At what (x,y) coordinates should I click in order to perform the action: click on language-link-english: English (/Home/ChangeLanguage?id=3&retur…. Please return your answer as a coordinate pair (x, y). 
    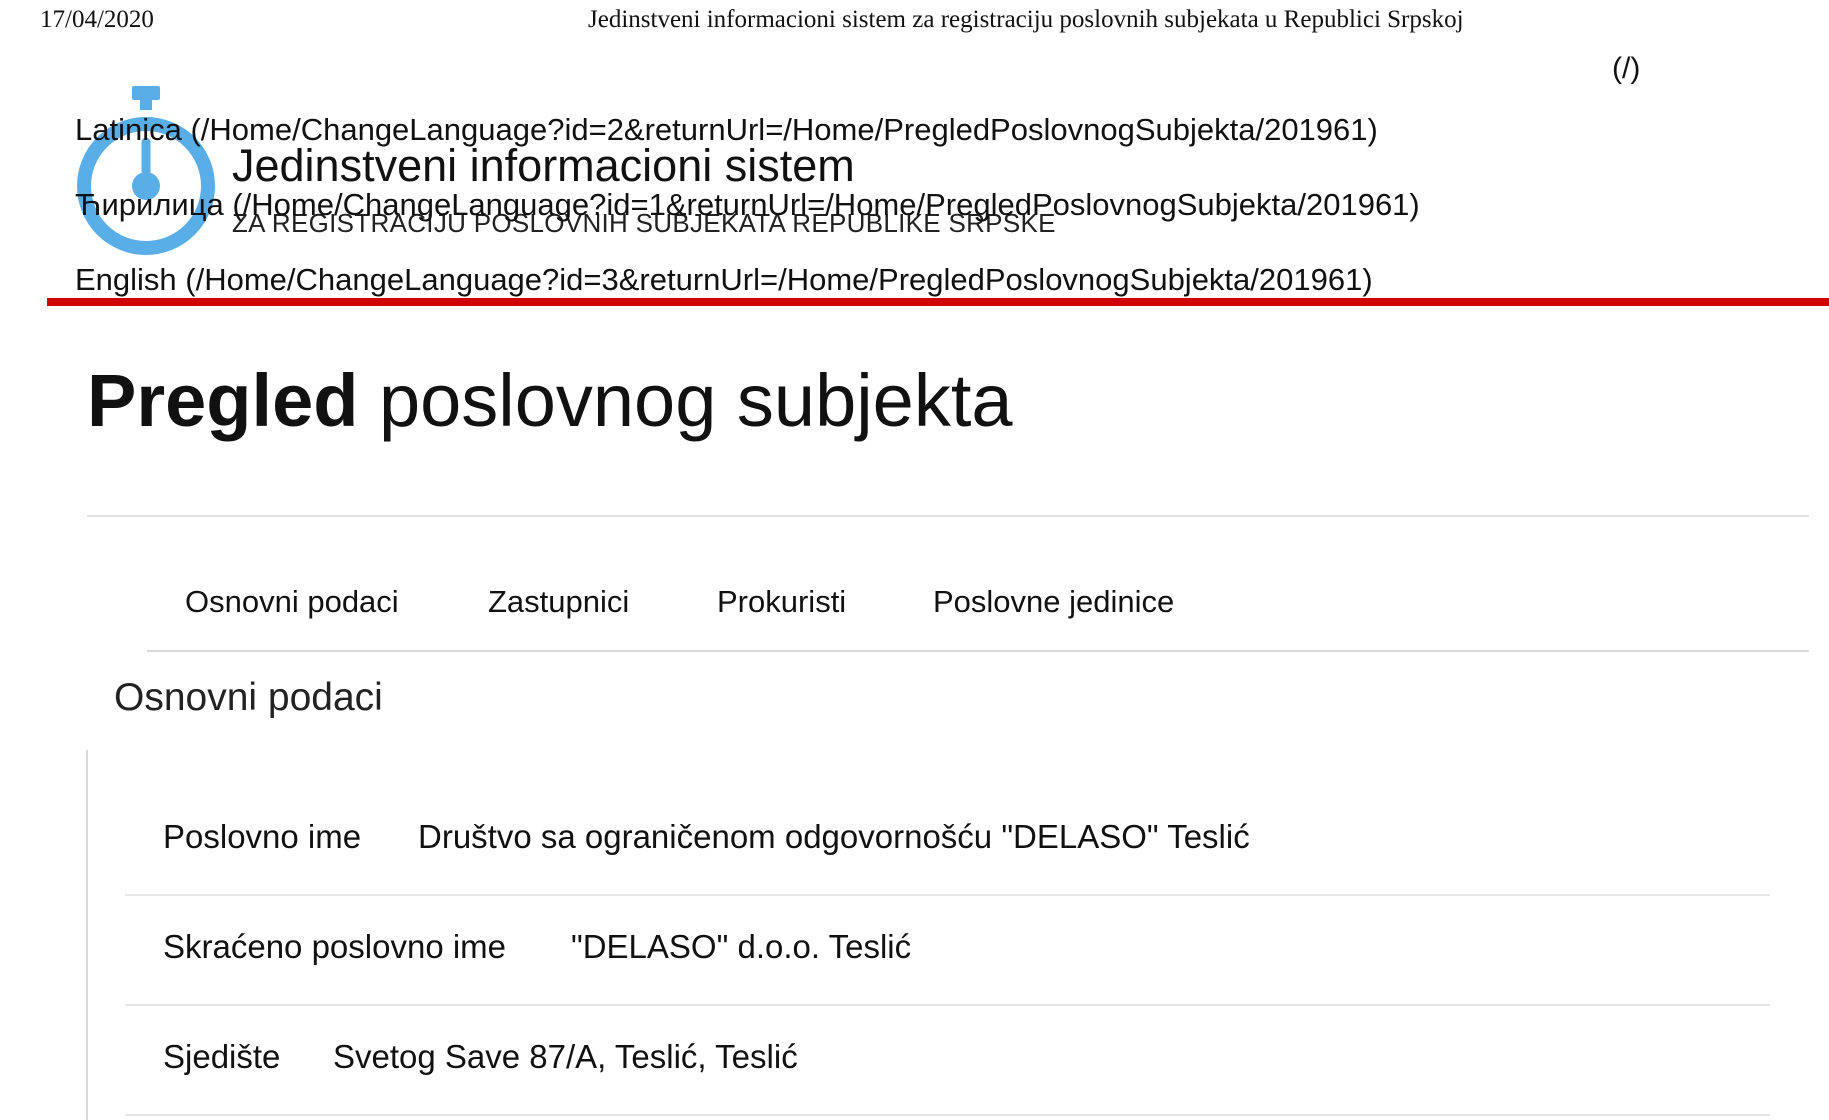
    Looking at the image, I should click on (724, 280).